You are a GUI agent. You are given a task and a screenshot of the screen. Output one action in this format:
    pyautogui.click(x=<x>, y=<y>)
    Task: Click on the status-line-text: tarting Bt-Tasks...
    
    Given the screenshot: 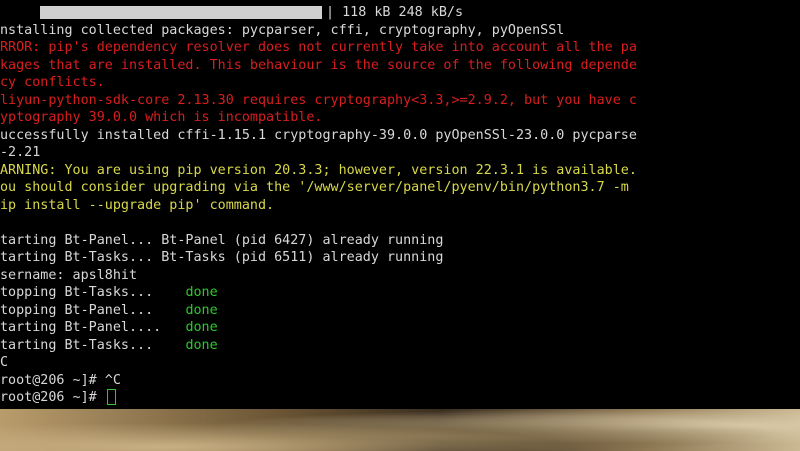 What is the action you would take?
    pyautogui.click(x=93, y=345)
    